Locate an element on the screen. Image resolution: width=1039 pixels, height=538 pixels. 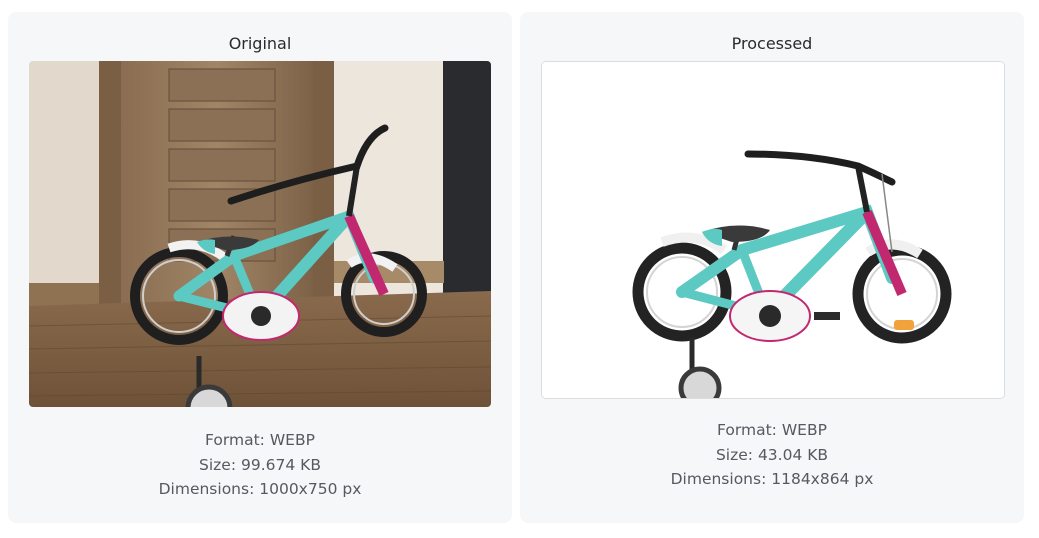
panel-title-processed: Processed is located at coordinates (772, 43).